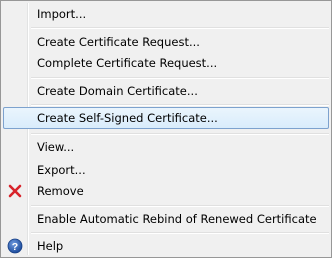  I want to click on help-icon: ?, so click(15, 246).